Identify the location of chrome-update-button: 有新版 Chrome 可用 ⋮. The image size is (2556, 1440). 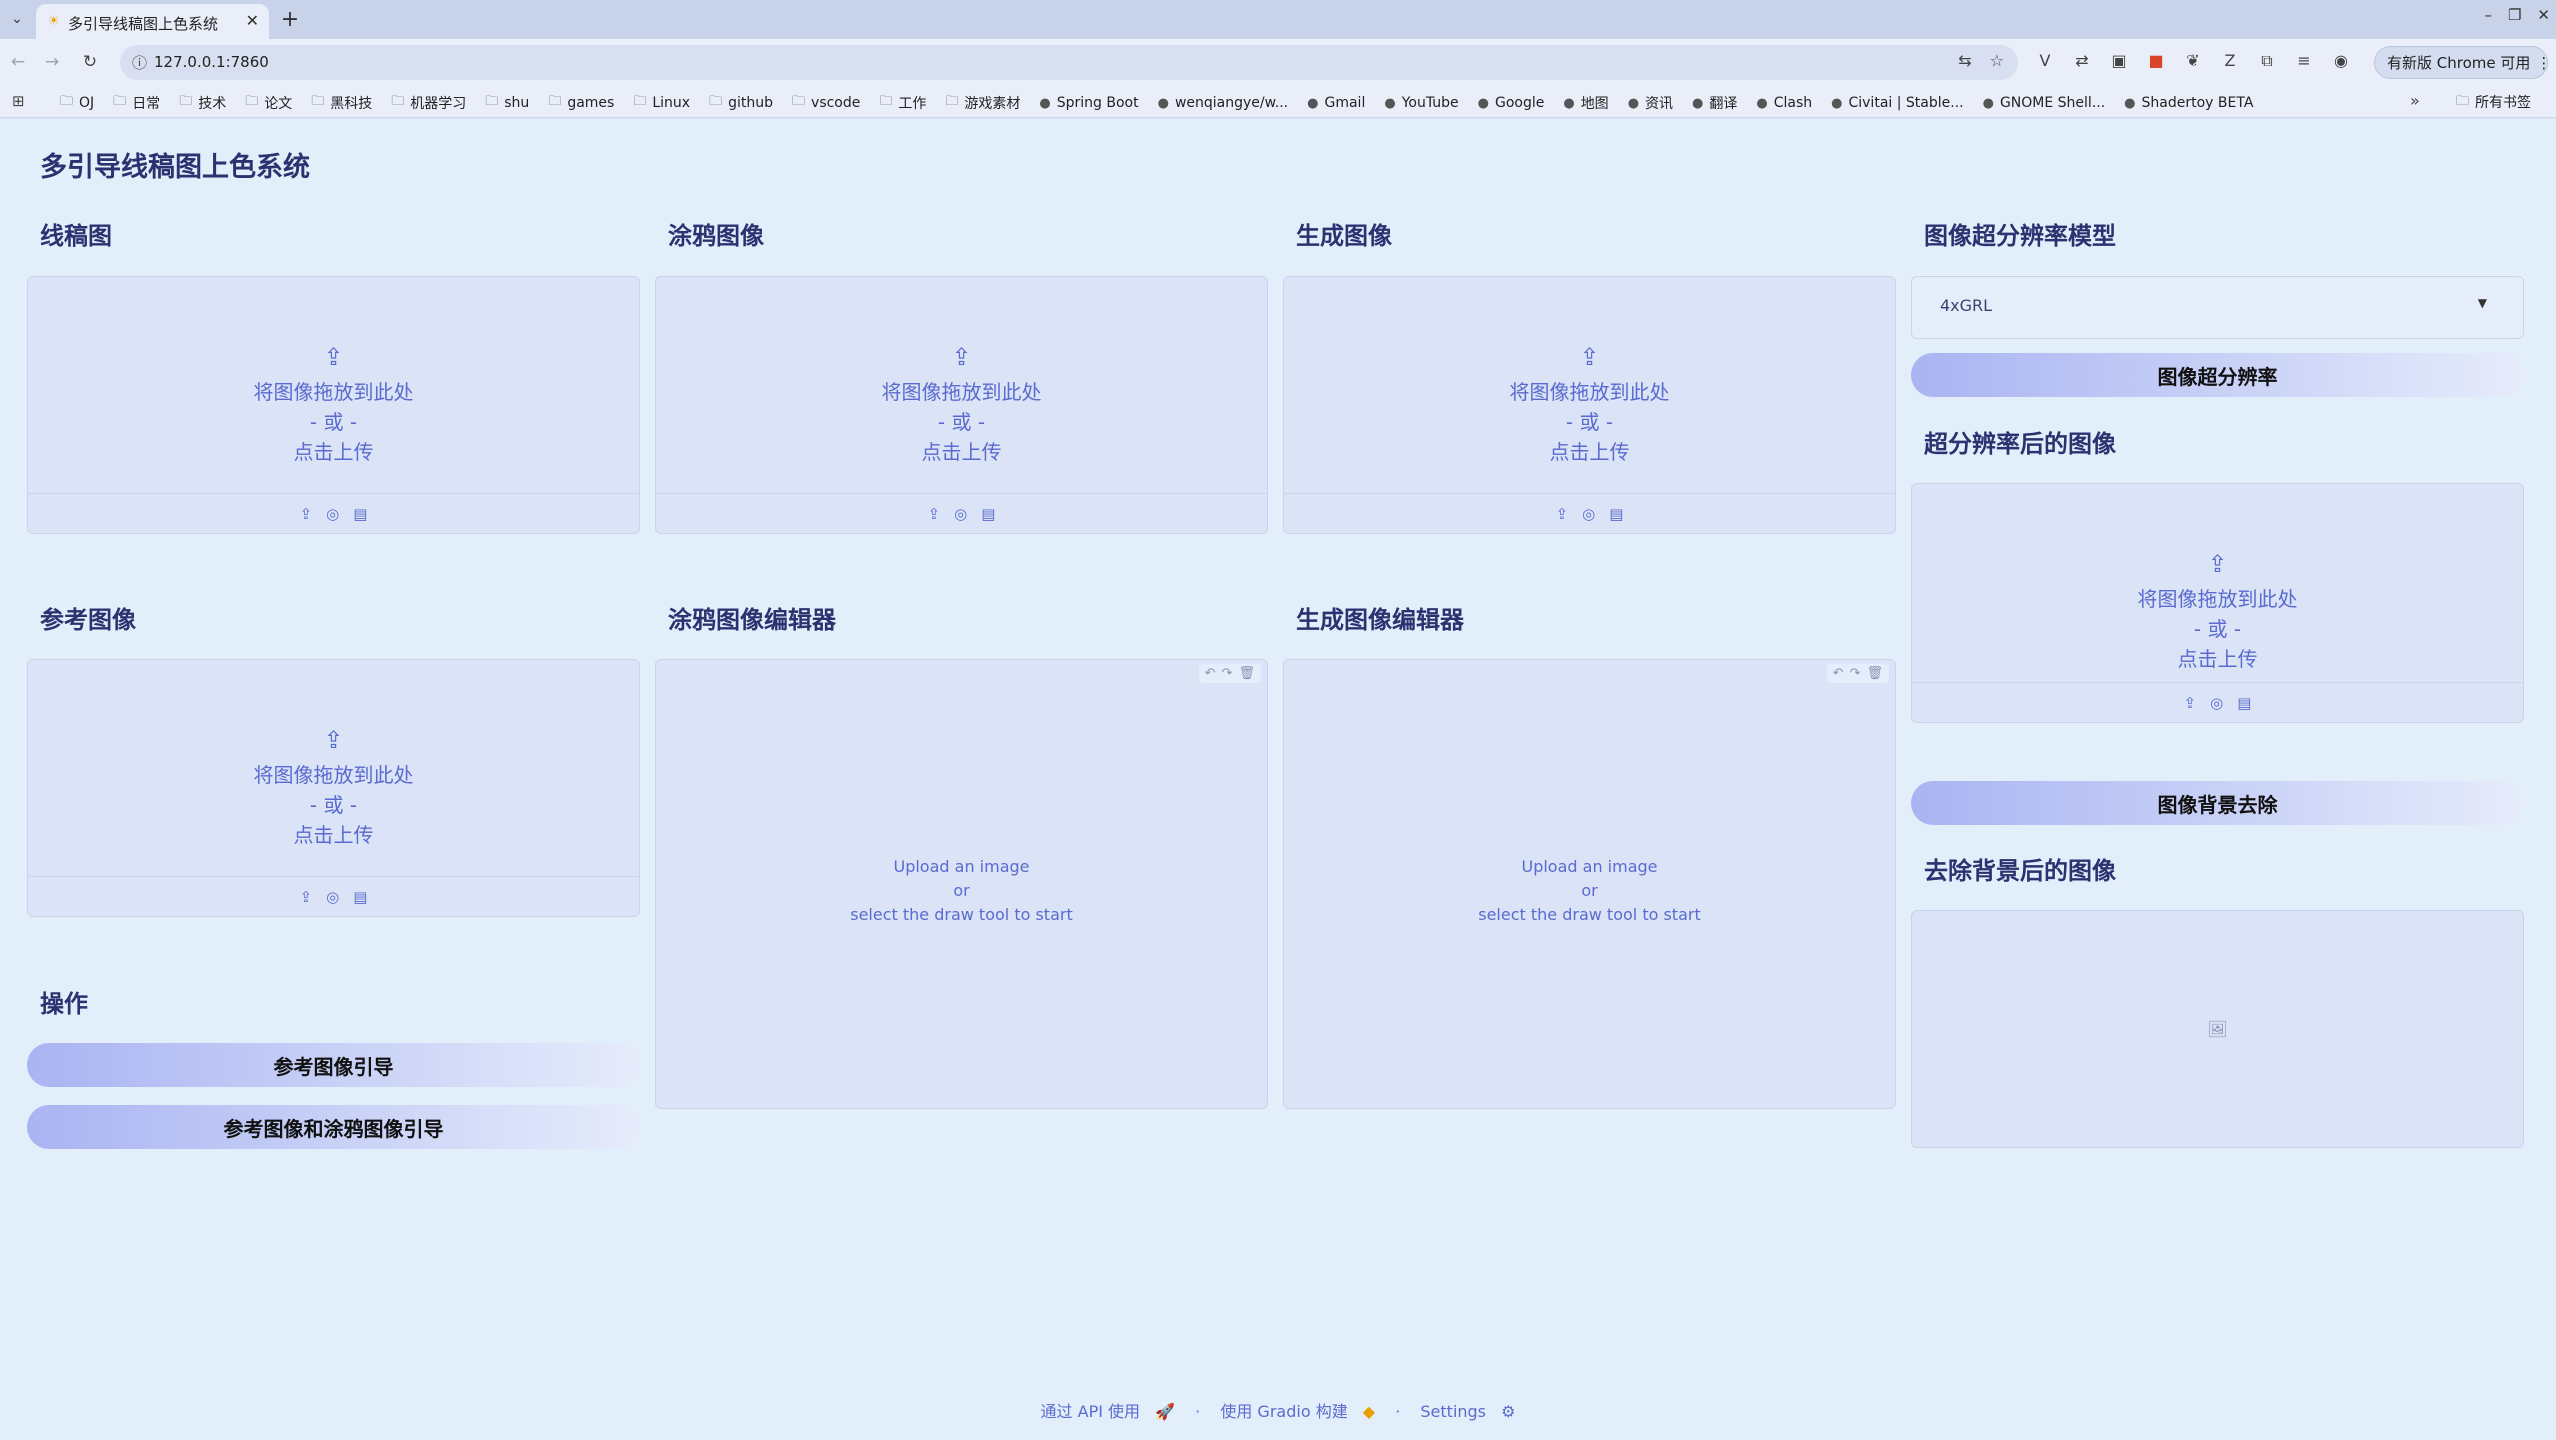
(2462, 62).